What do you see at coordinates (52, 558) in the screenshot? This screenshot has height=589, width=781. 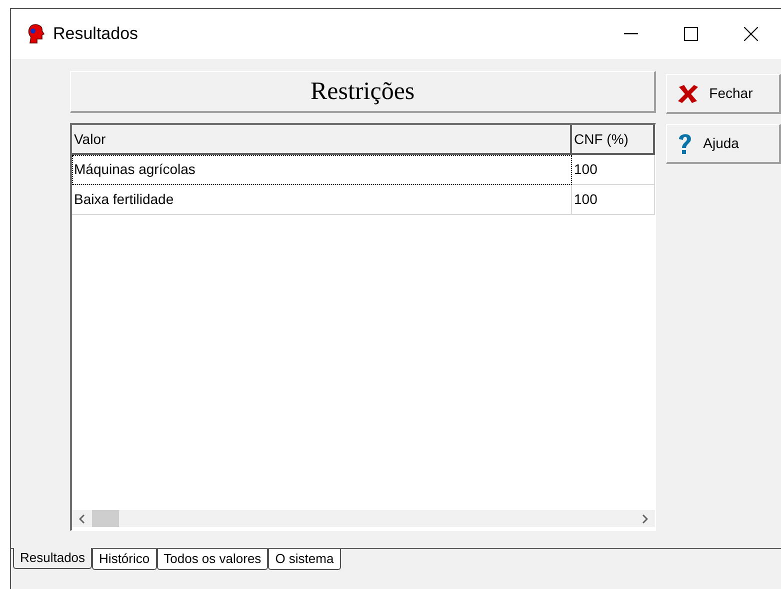 I see `tab: Resultados` at bounding box center [52, 558].